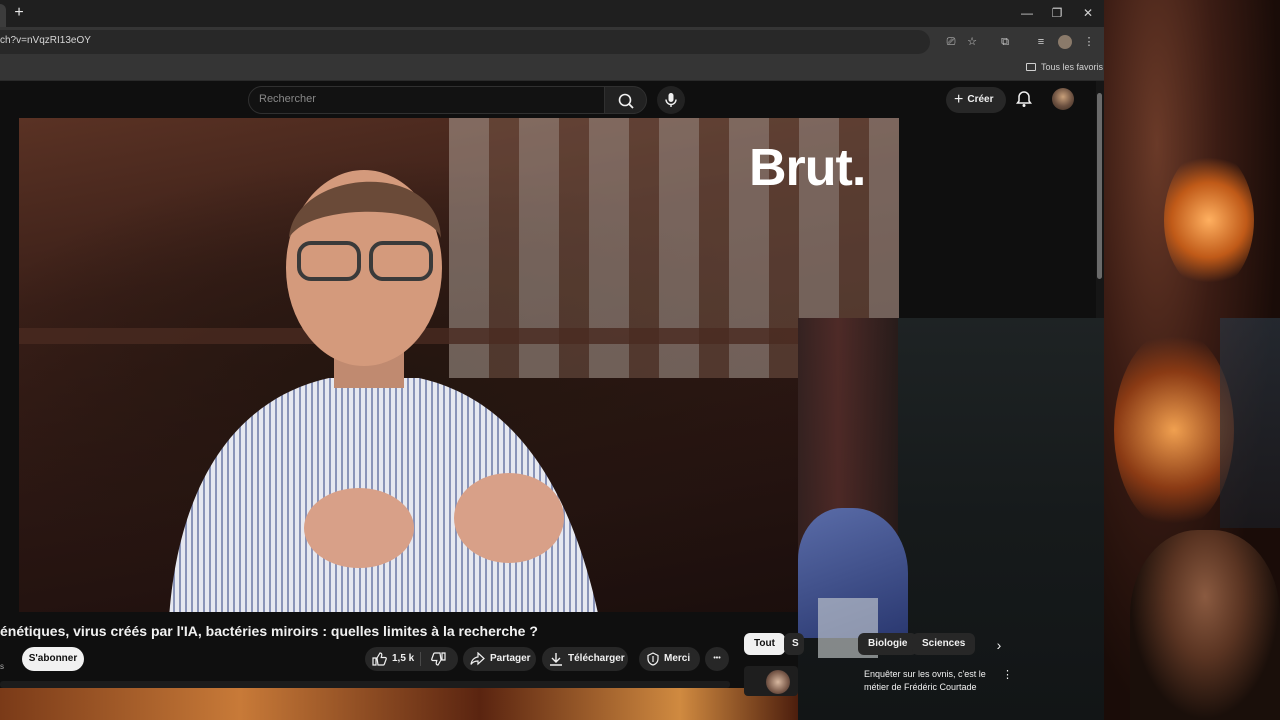 This screenshot has height=720, width=1280. Describe the element at coordinates (807, 168) in the screenshot. I see `brut-logo: Brut.` at that location.